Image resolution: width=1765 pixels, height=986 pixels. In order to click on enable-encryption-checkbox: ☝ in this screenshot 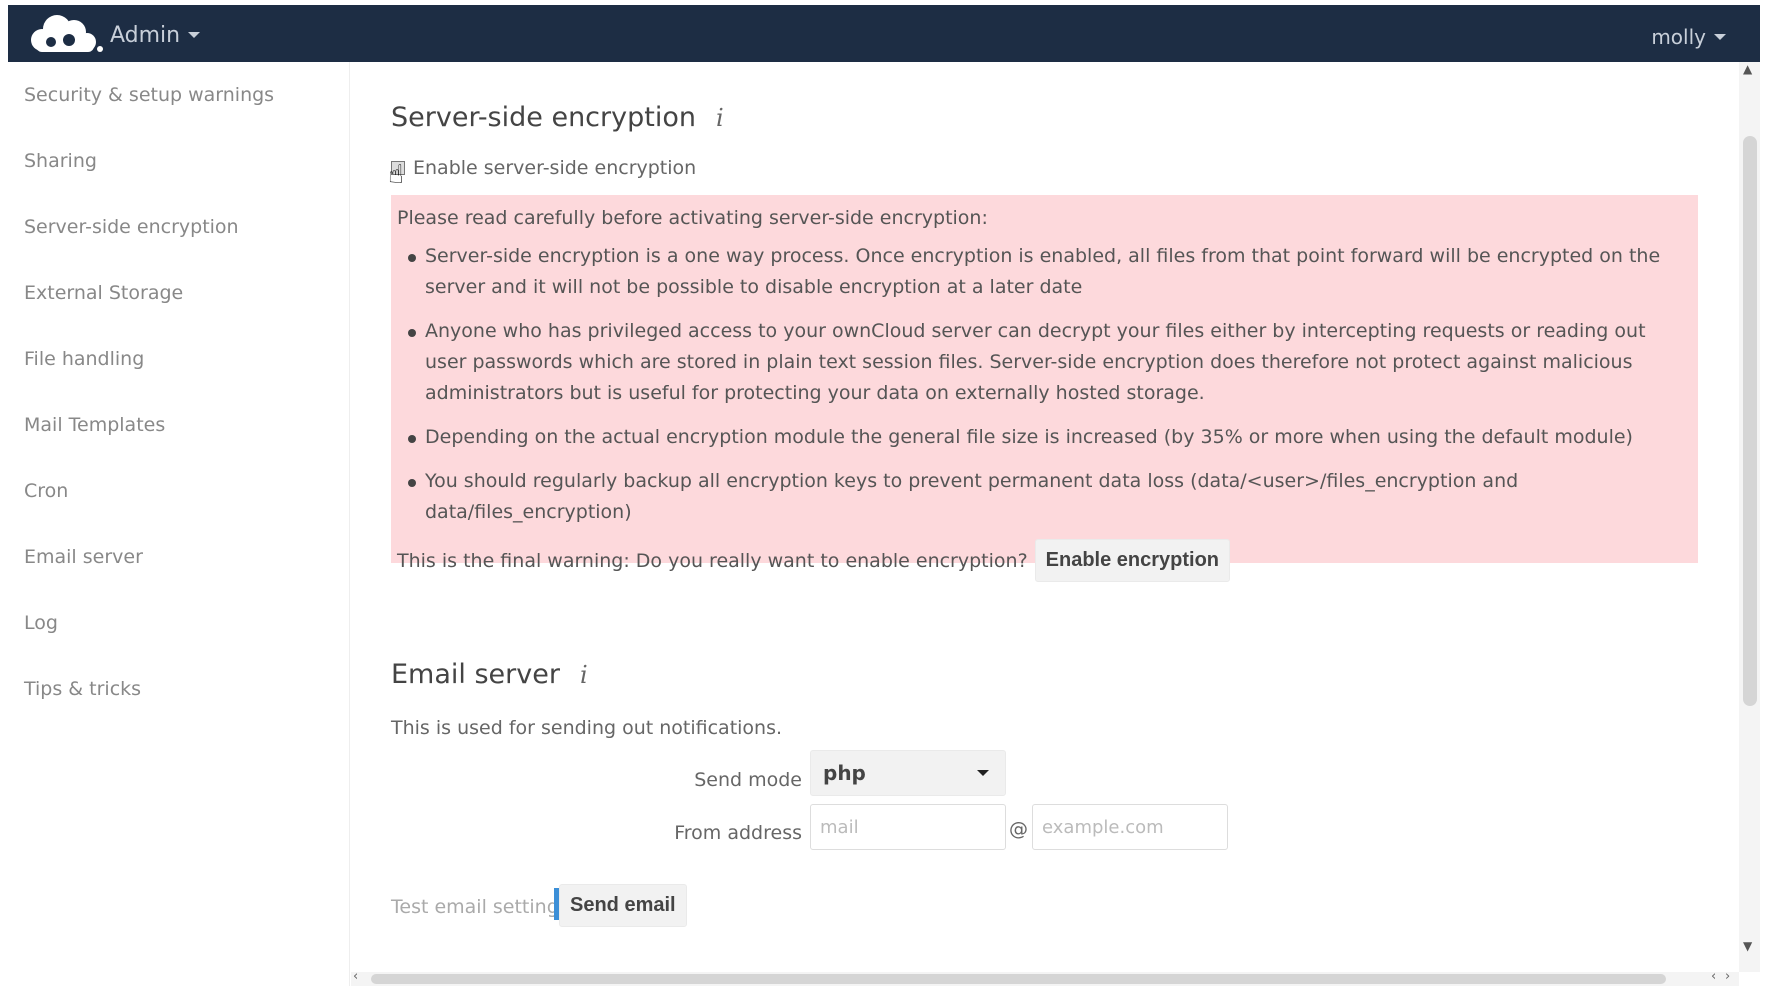, I will do `click(396, 175)`.